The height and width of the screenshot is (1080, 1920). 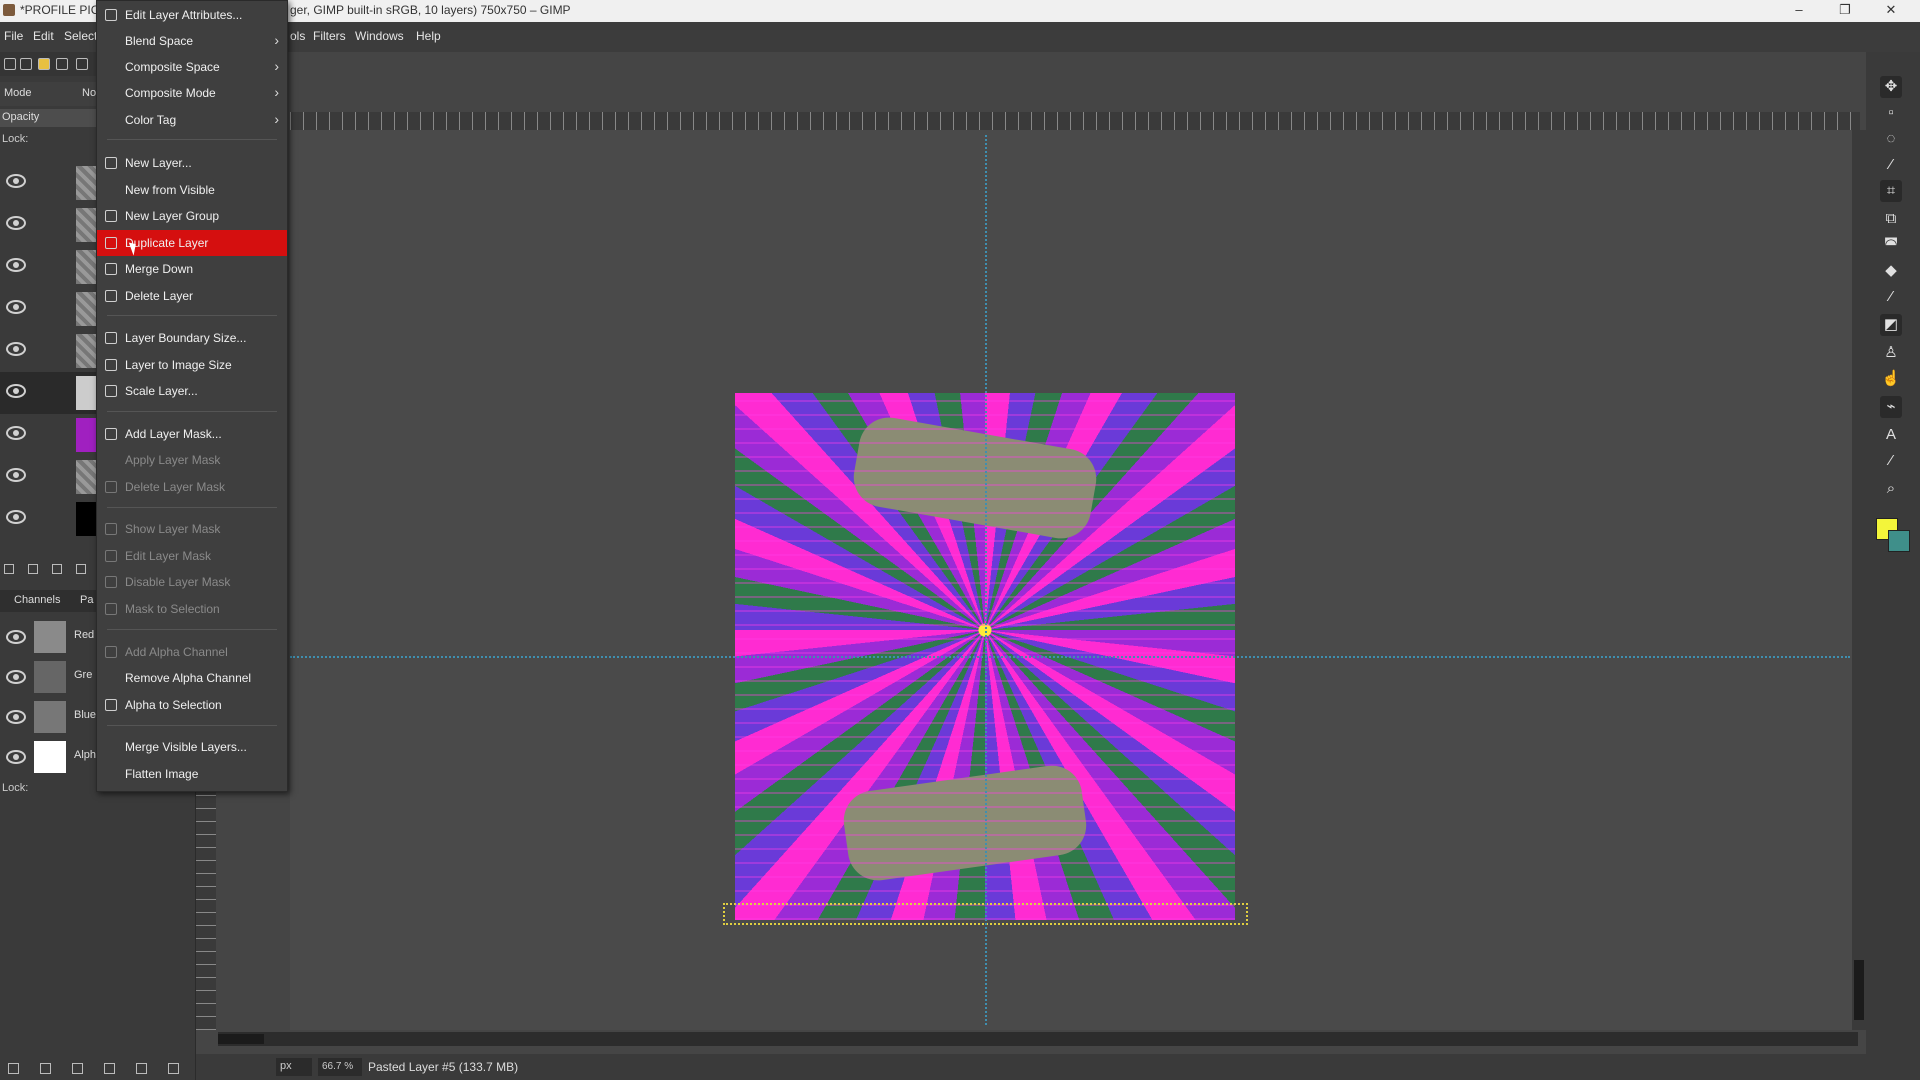 What do you see at coordinates (43, 36) in the screenshot?
I see `menu-edit: Edit` at bounding box center [43, 36].